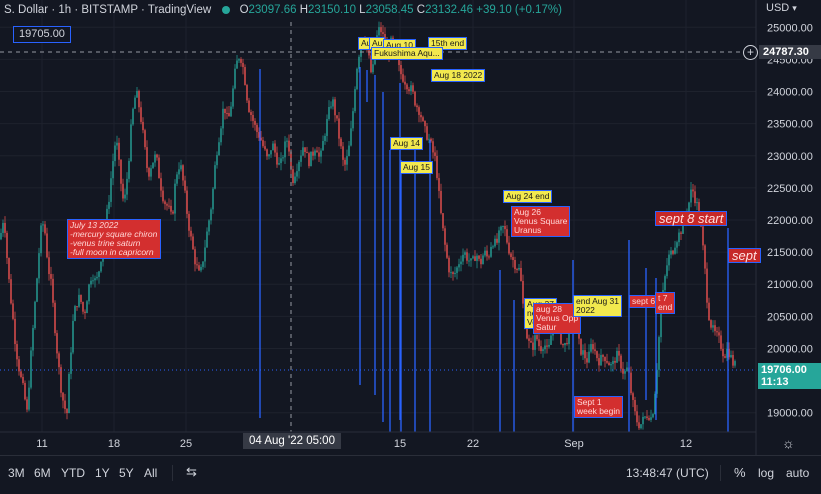 Image resolution: width=821 pixels, height=494 pixels. I want to click on annotation-aug24-end: Aug 24 end, so click(528, 196).